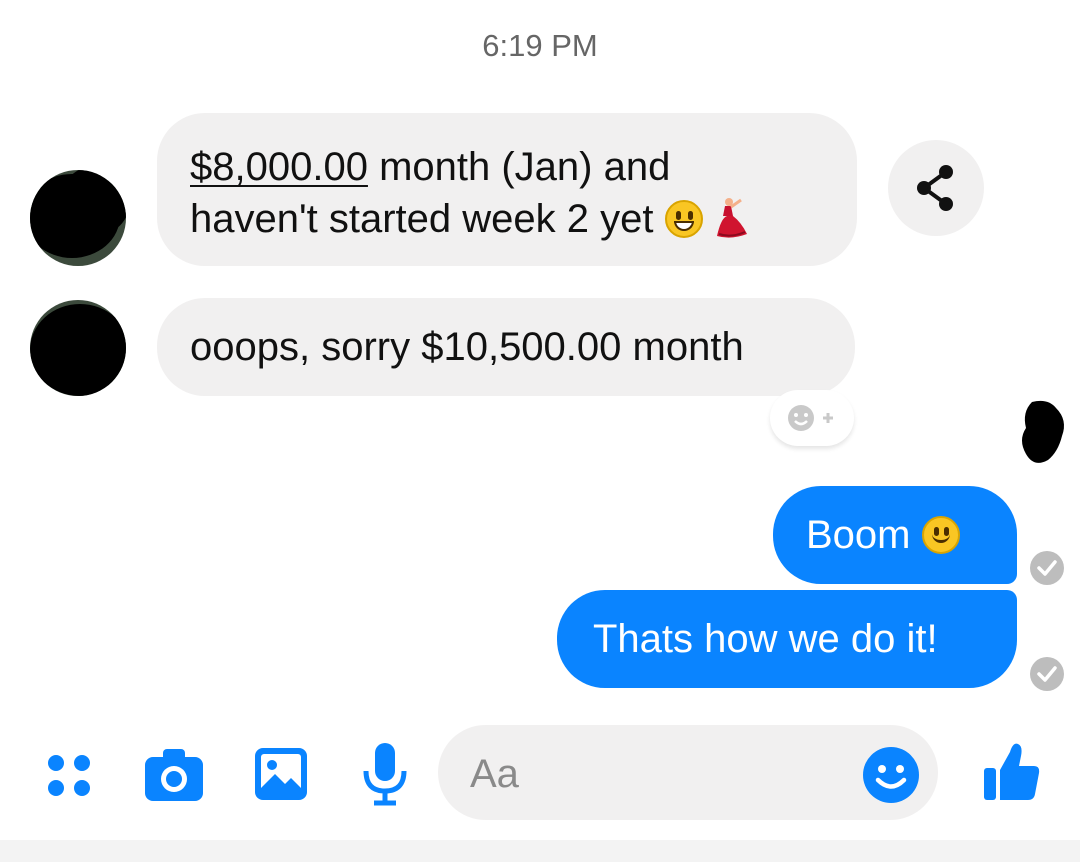  Describe the element at coordinates (940, 535) in the screenshot. I see `smiling-face-emoji` at that location.